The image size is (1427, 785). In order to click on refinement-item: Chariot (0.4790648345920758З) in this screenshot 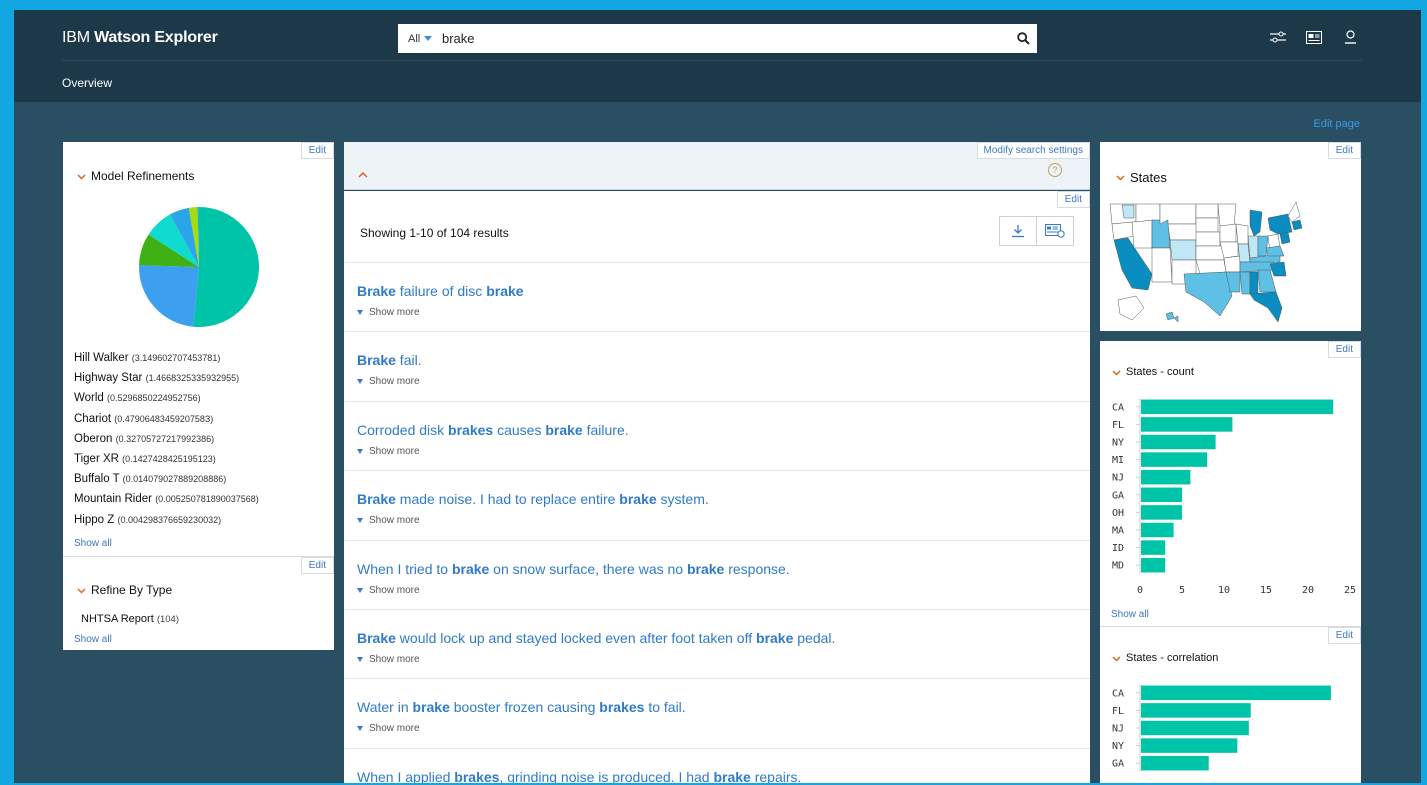, I will do `click(166, 419)`.